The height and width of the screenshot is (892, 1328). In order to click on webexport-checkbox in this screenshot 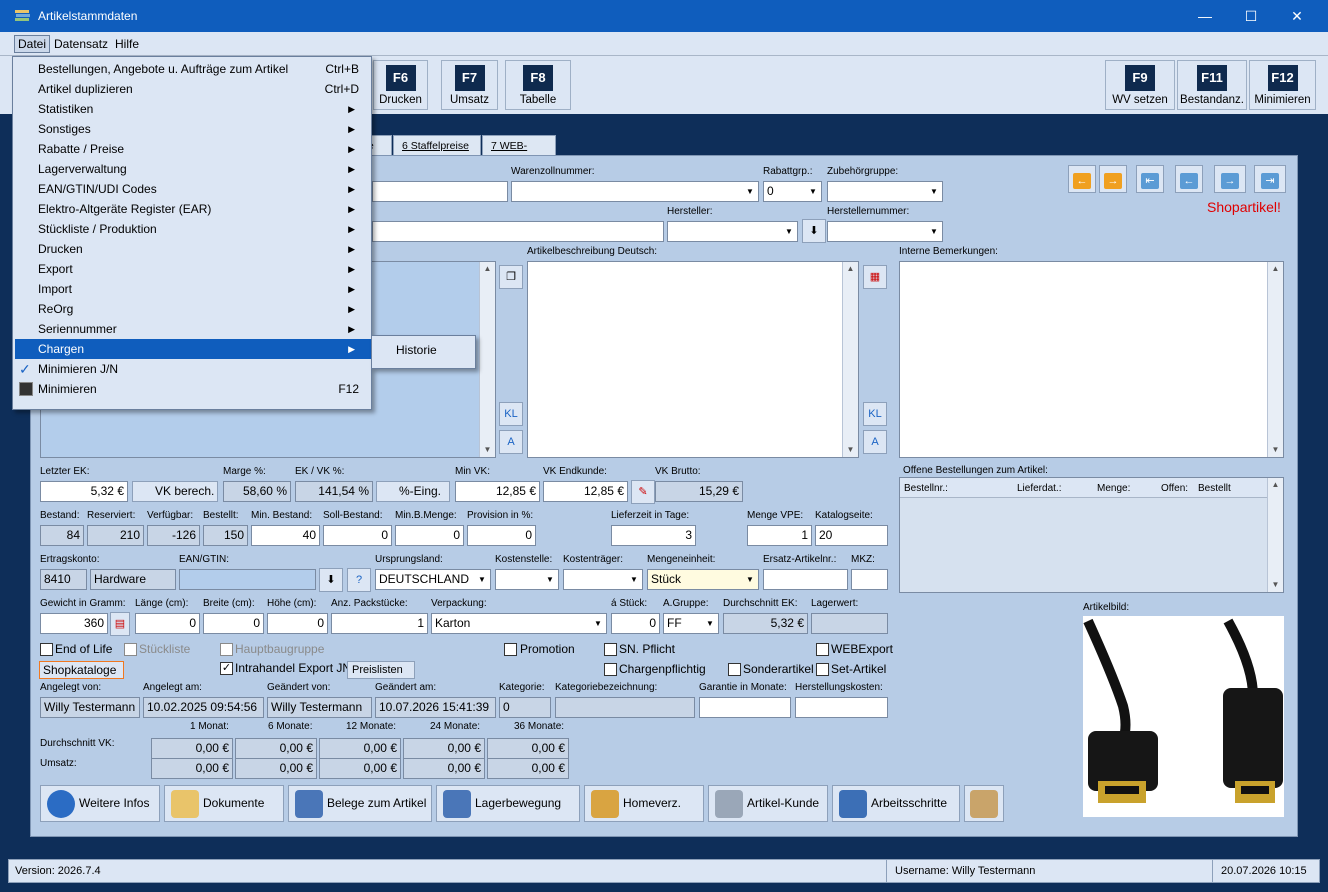, I will do `click(822, 649)`.